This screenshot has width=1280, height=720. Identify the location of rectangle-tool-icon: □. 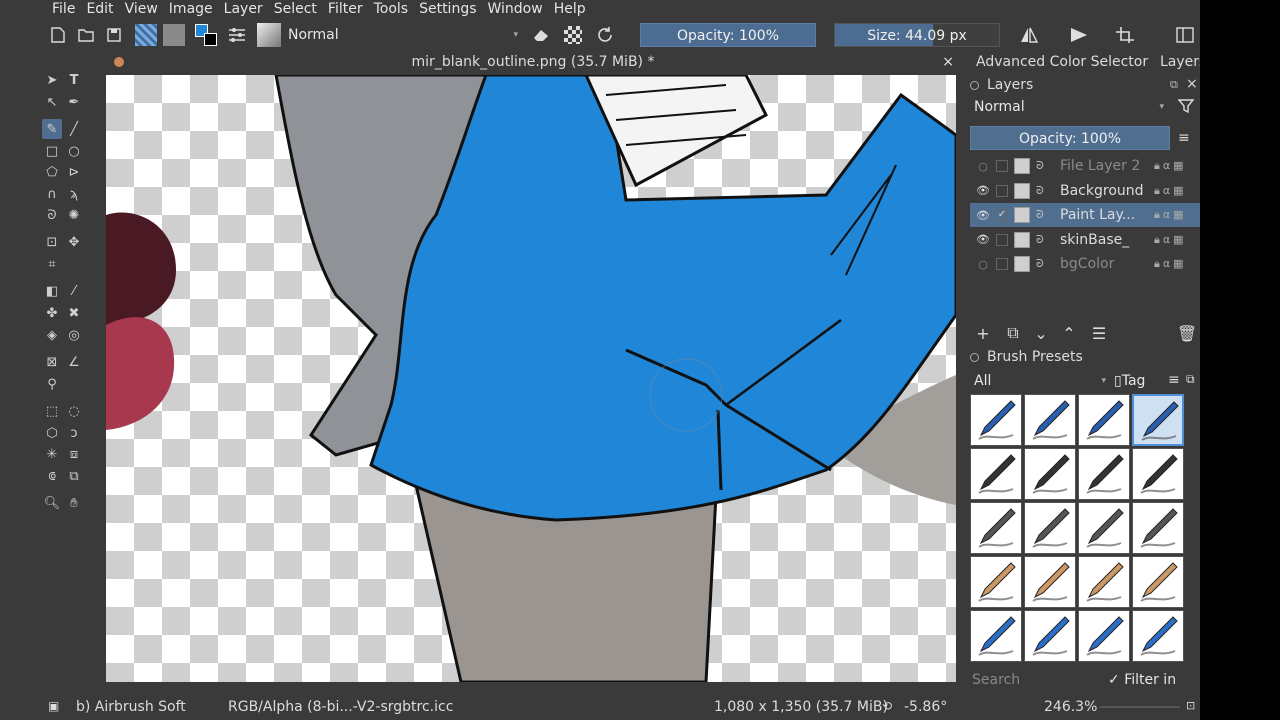
(52, 151).